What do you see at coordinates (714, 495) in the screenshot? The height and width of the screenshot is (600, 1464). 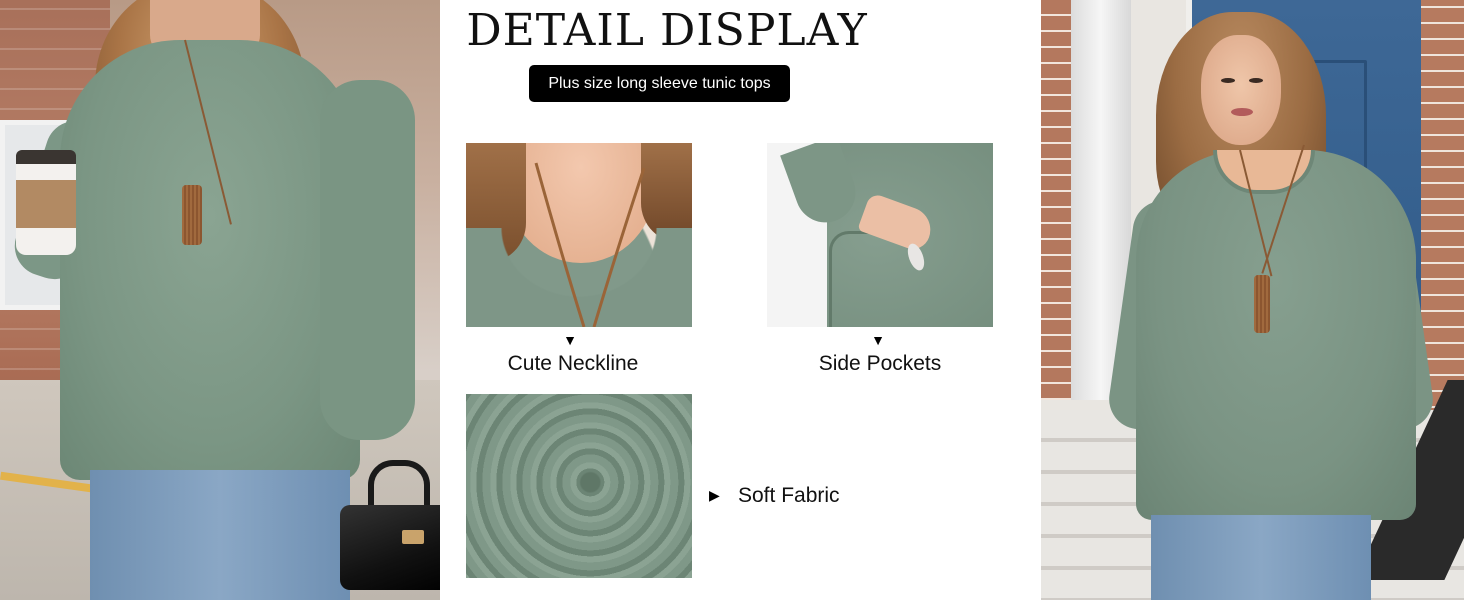 I see `right-arrow-icon: ▶` at bounding box center [714, 495].